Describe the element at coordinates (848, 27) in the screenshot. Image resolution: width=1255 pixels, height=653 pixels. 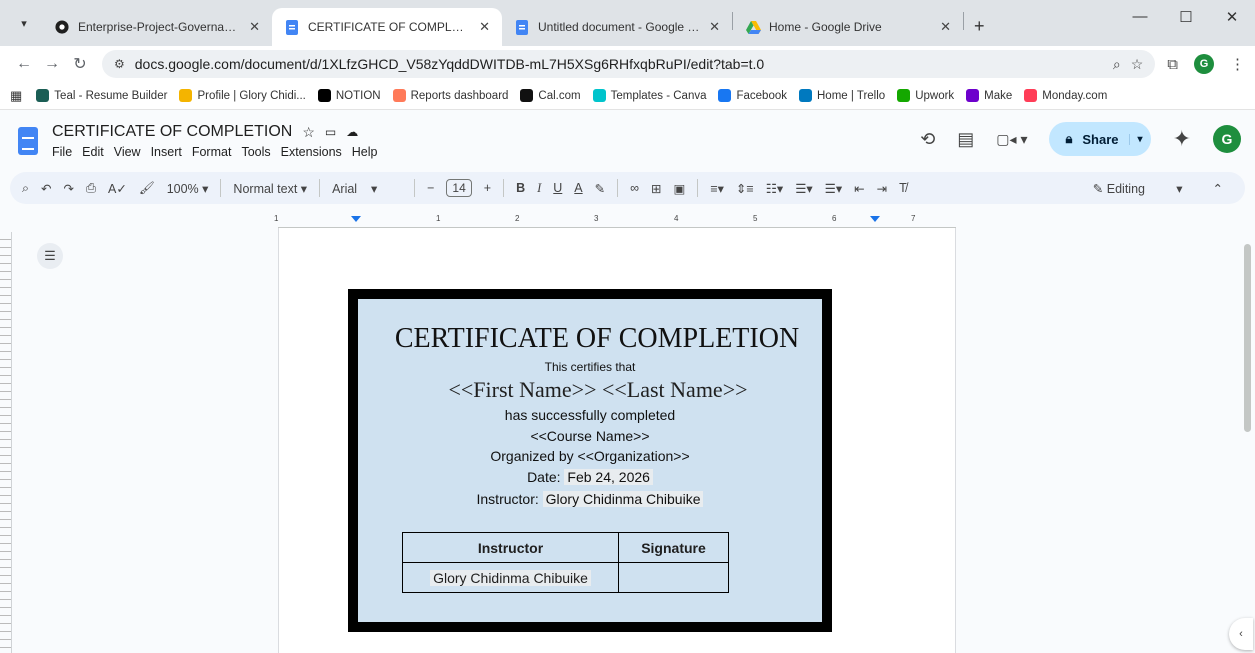
I see `tab-google-drive: Home - Google Drive ✕` at that location.